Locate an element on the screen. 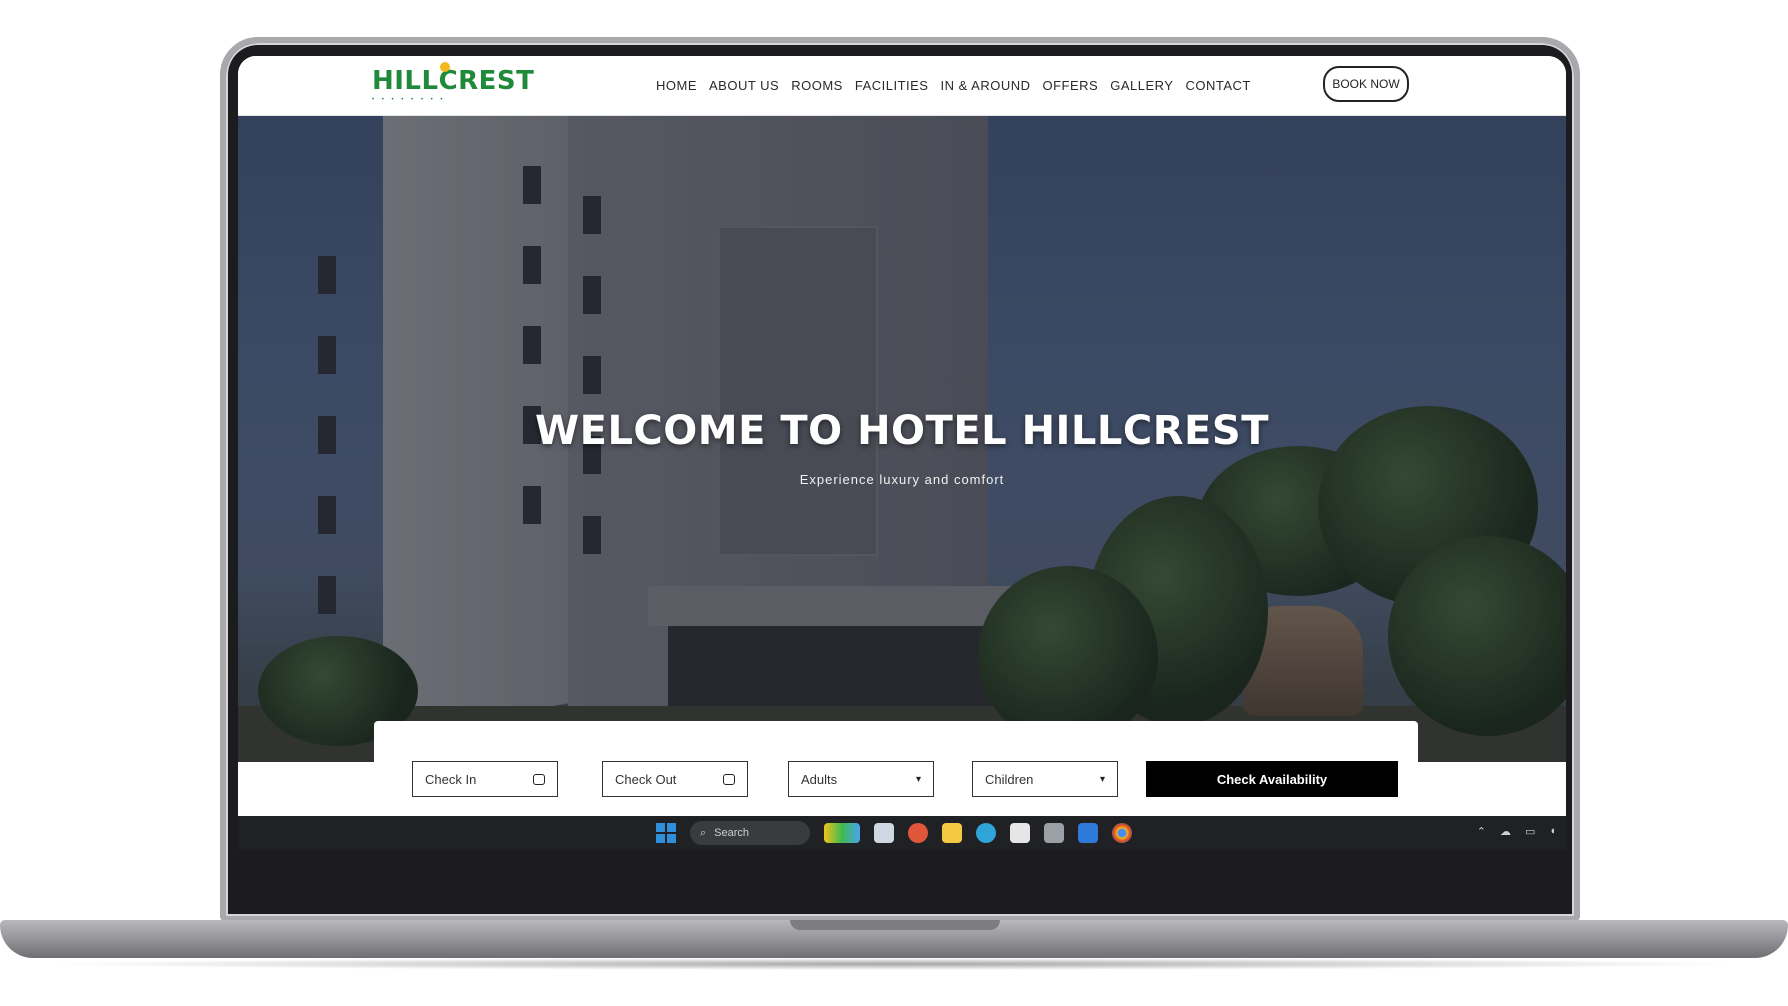  network-icon: ▭ is located at coordinates (1530, 831).